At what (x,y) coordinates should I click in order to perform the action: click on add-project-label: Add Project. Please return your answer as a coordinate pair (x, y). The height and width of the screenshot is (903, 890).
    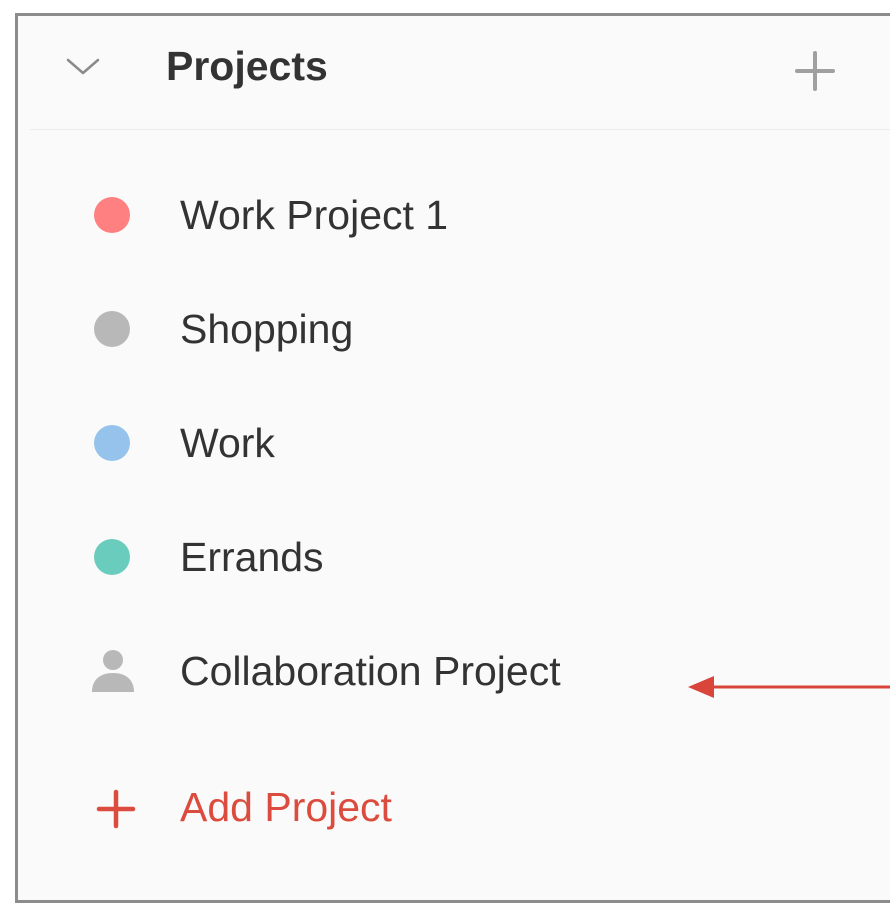
    Looking at the image, I should click on (286, 807).